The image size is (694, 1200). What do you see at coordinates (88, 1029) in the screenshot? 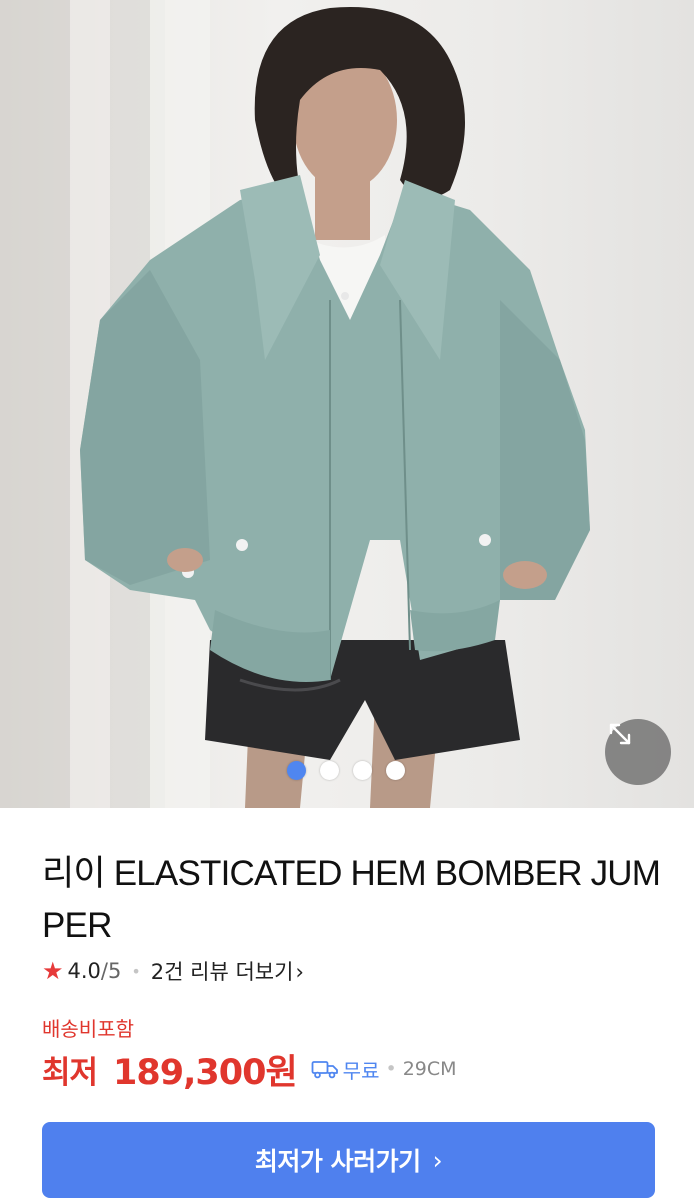
I see `shipping-included-note: 배송비포함` at bounding box center [88, 1029].